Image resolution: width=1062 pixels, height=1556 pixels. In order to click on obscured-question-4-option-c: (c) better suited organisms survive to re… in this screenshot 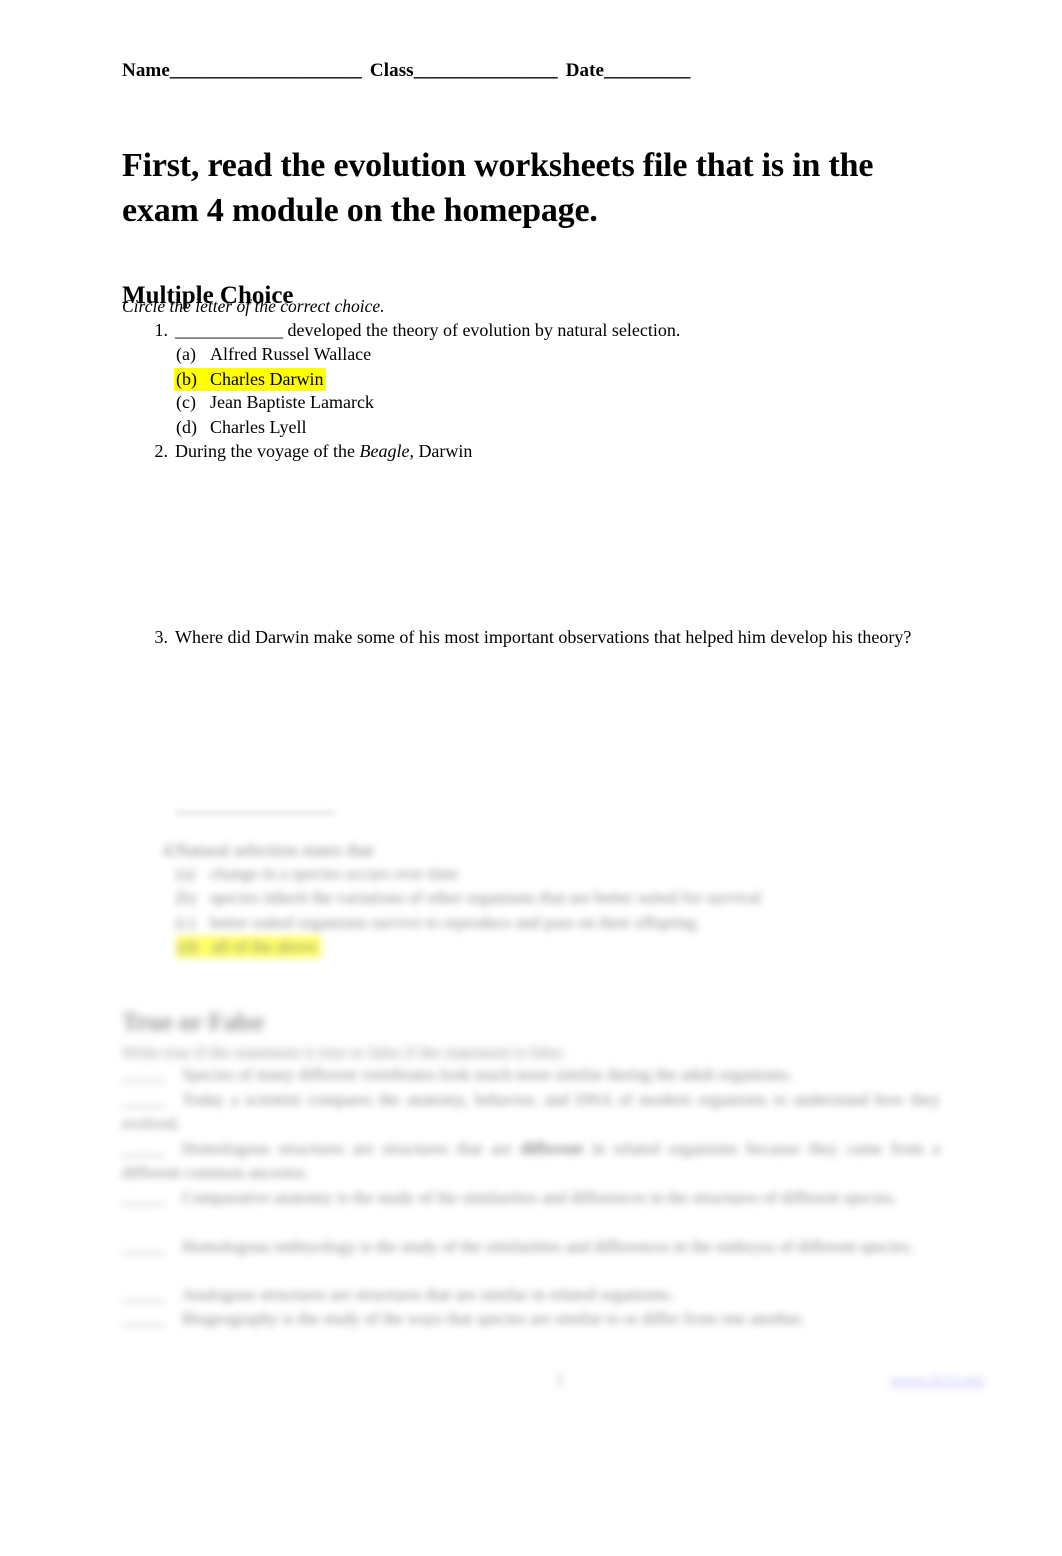, I will do `click(436, 922)`.